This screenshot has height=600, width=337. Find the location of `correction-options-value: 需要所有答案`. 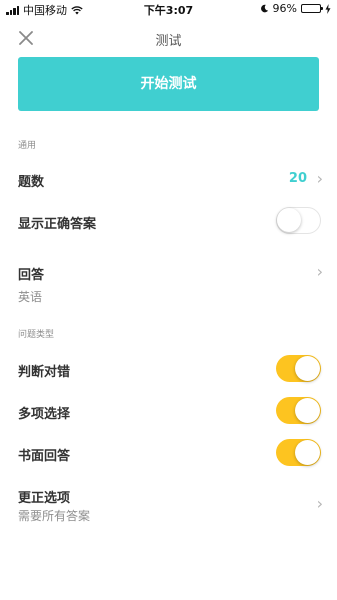

correction-options-value: 需要所有答案 is located at coordinates (54, 516).